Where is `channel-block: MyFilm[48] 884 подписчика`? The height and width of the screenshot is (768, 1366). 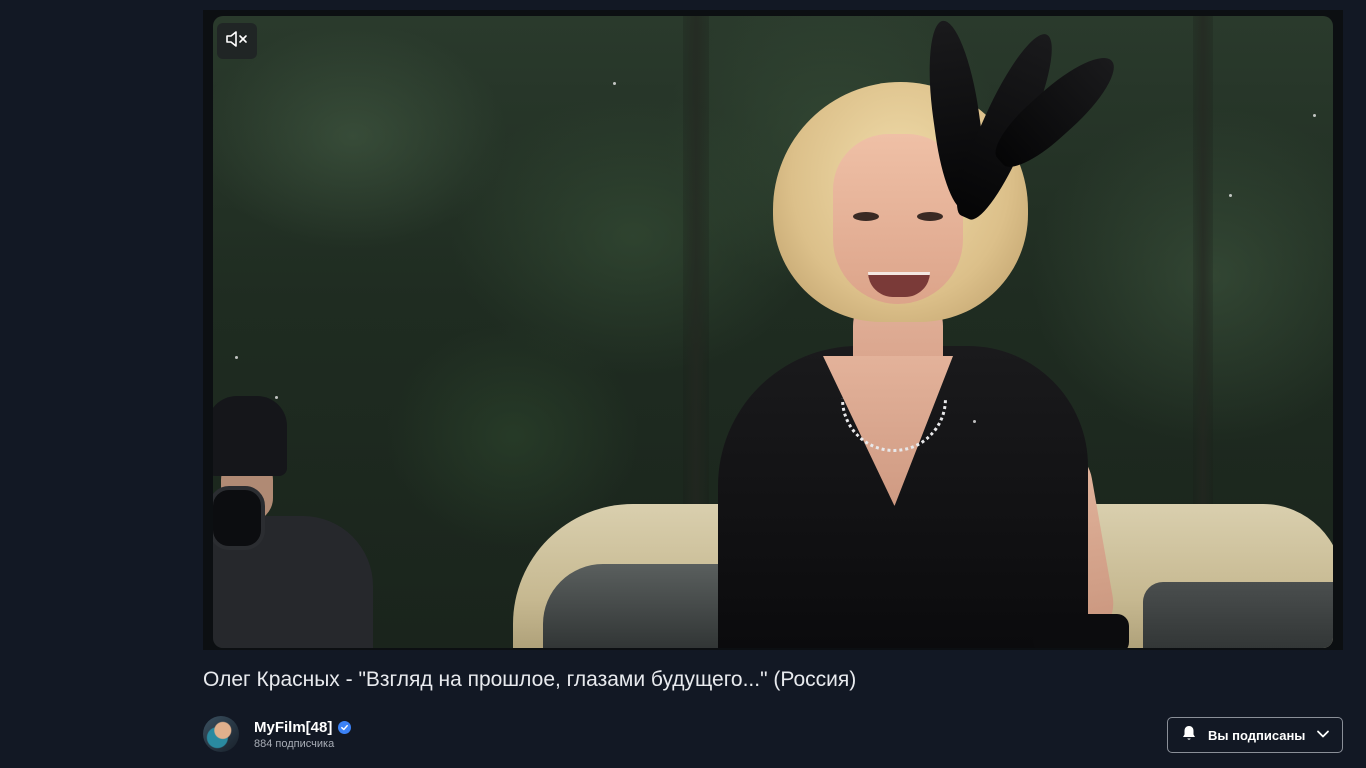
channel-block: MyFilm[48] 884 подписчика is located at coordinates (277, 734).